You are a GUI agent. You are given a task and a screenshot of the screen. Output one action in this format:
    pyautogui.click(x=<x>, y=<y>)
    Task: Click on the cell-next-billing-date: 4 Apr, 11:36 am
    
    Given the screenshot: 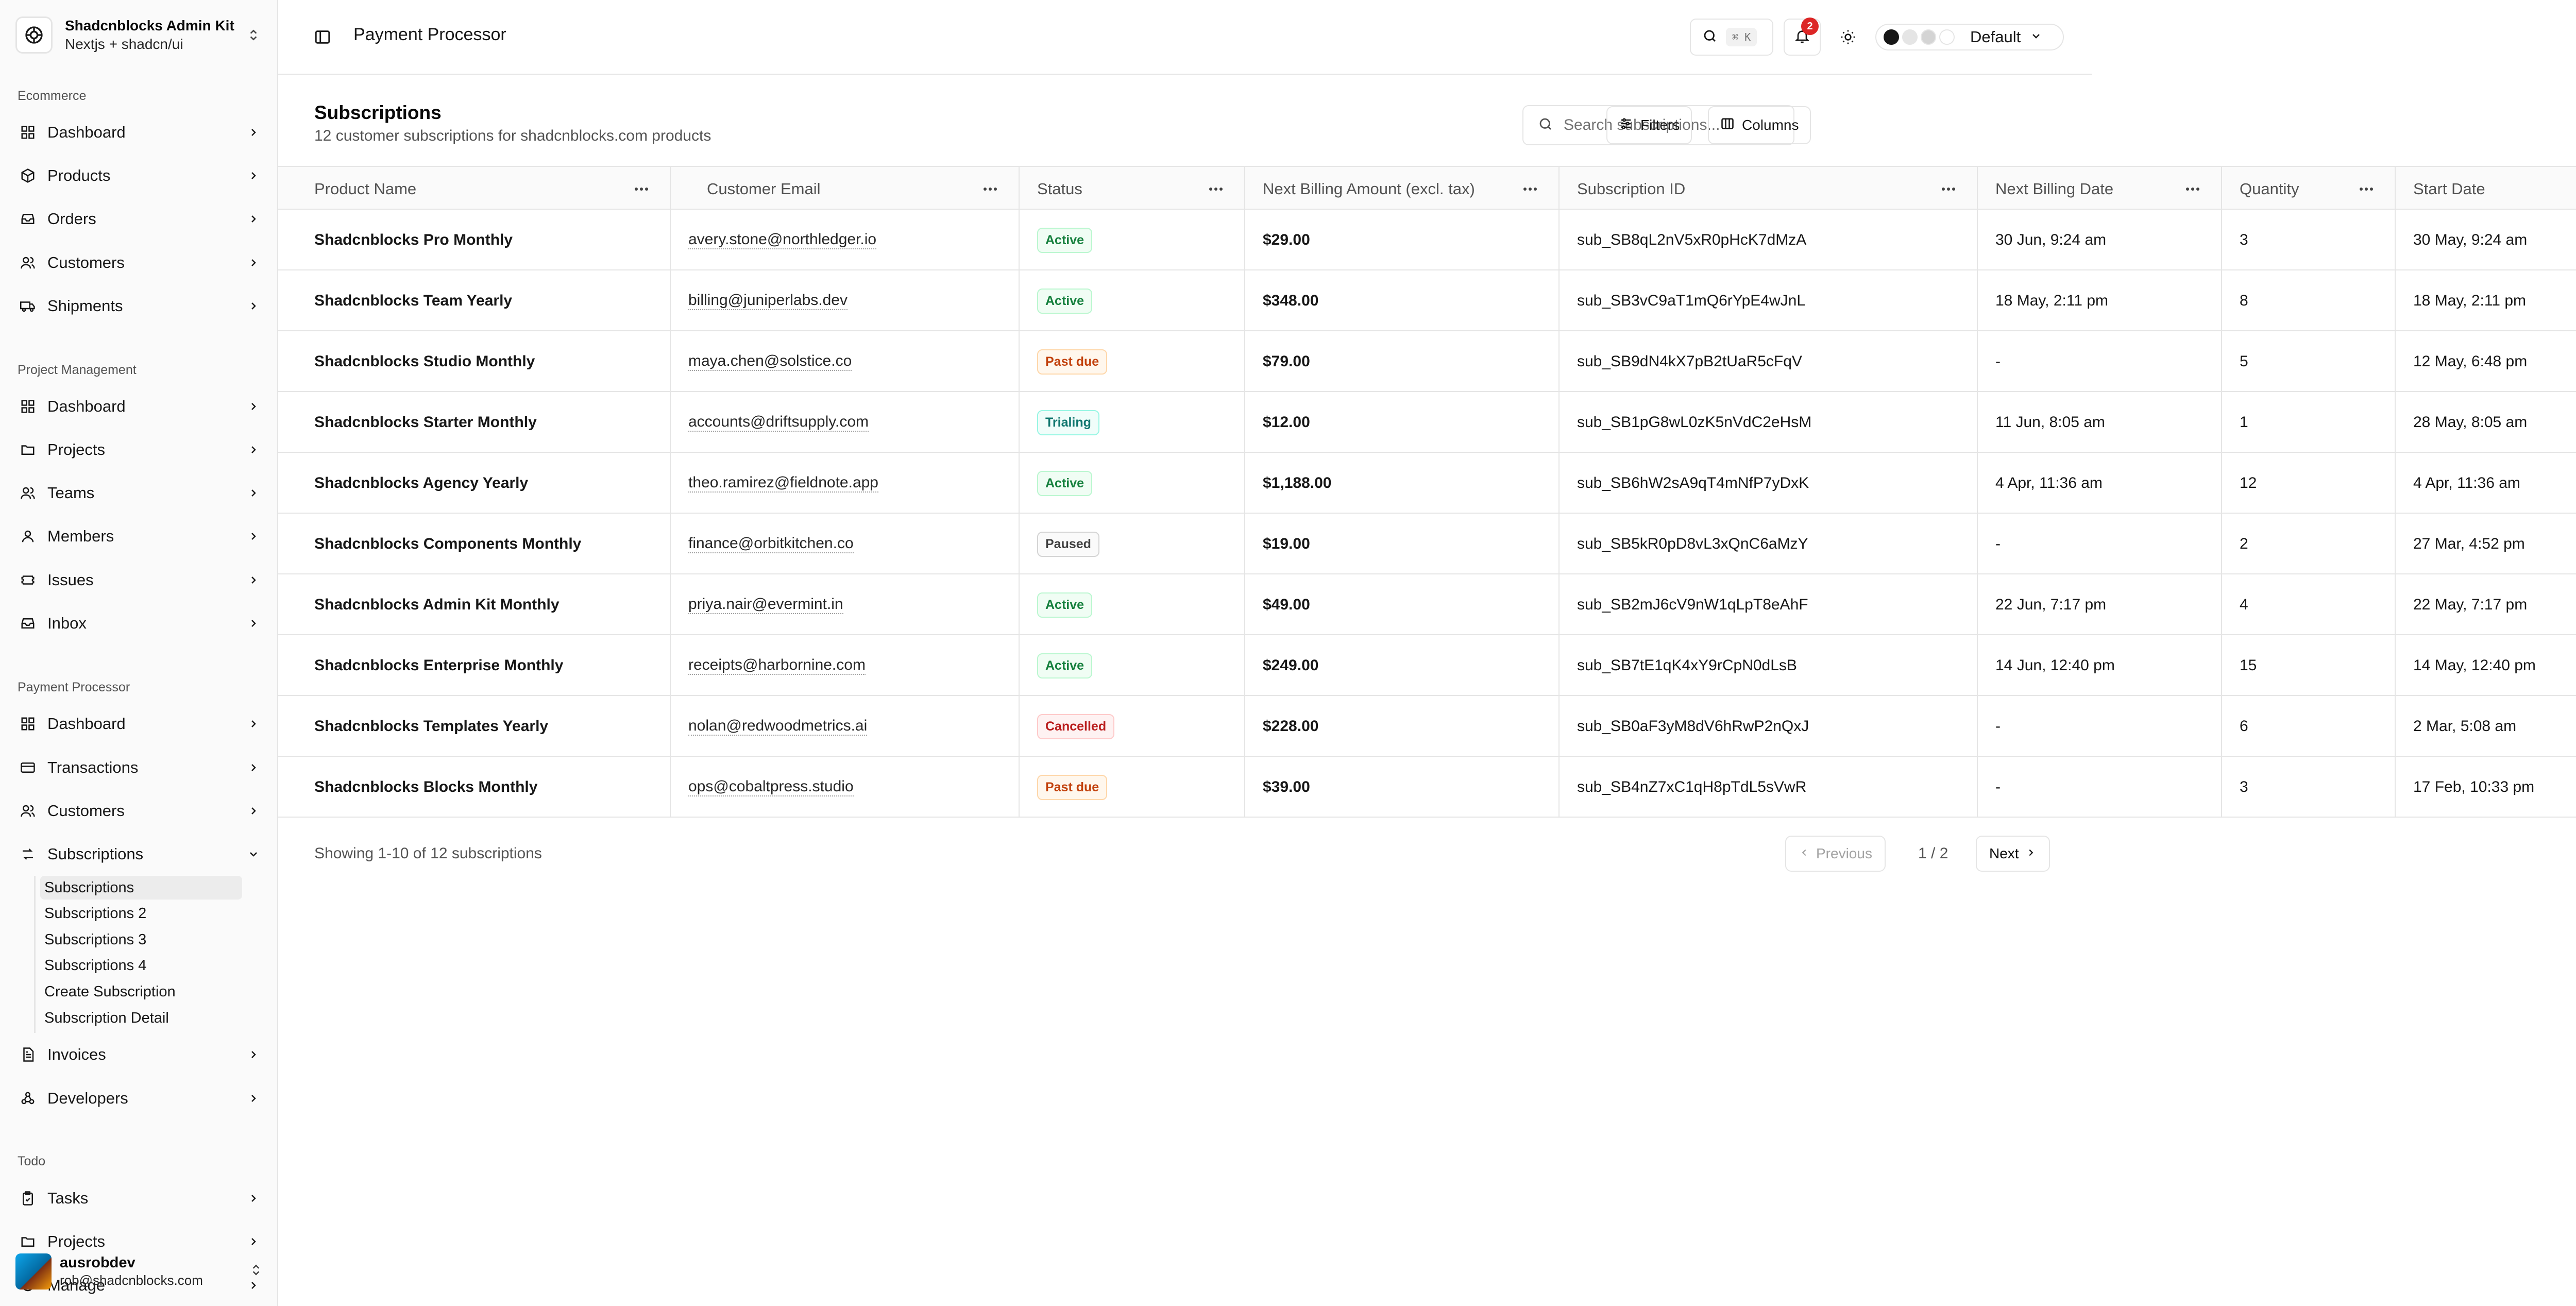 What is the action you would take?
    pyautogui.click(x=2100, y=483)
    